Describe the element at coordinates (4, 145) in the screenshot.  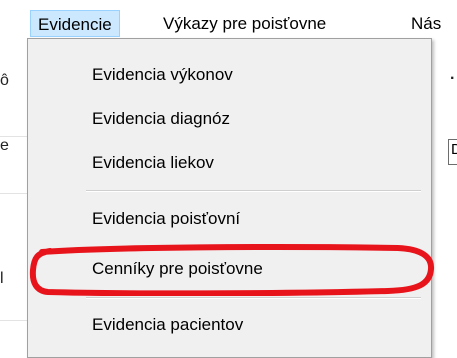
I see `background-fragment: e` at that location.